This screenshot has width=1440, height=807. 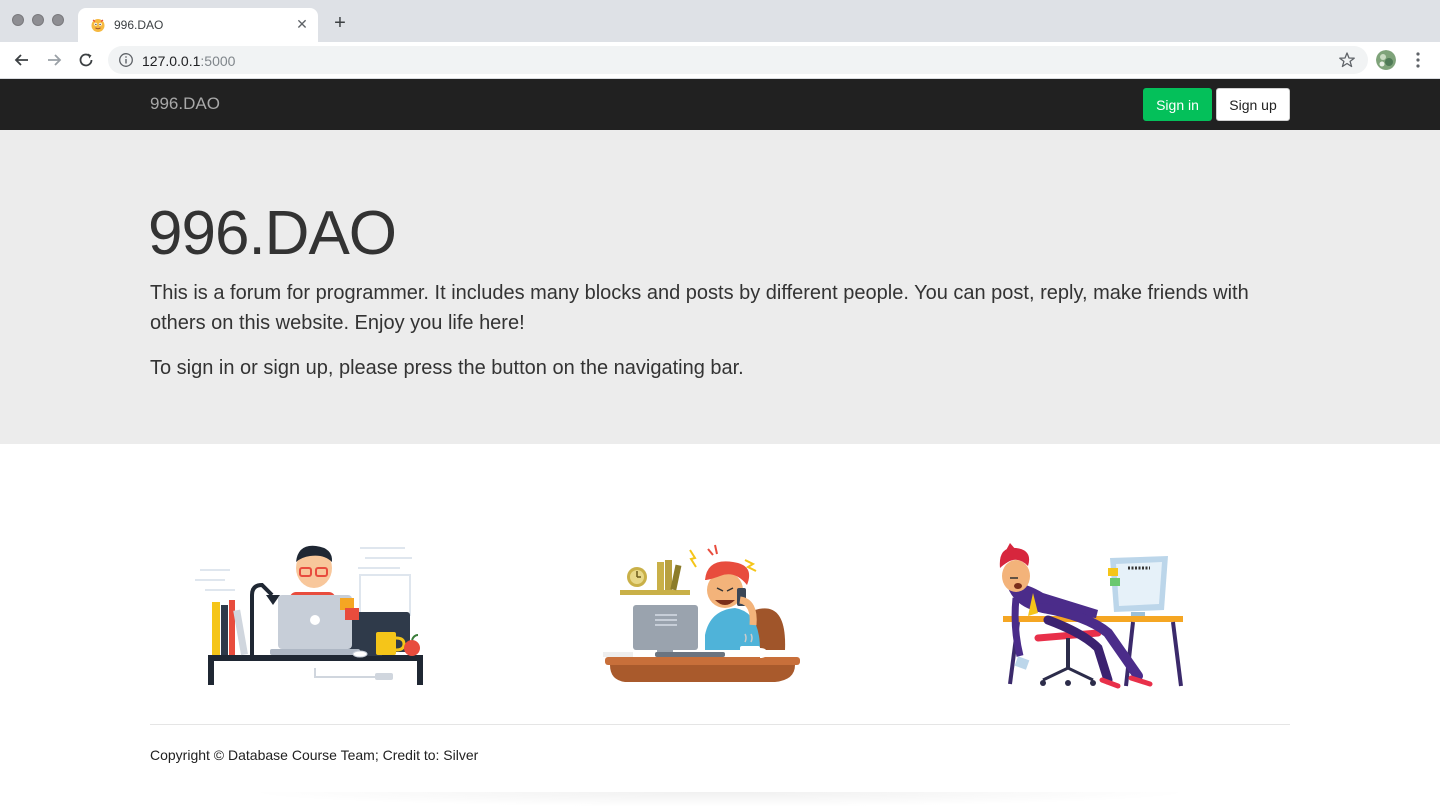 I want to click on browser-menu-icon, so click(x=1418, y=60).